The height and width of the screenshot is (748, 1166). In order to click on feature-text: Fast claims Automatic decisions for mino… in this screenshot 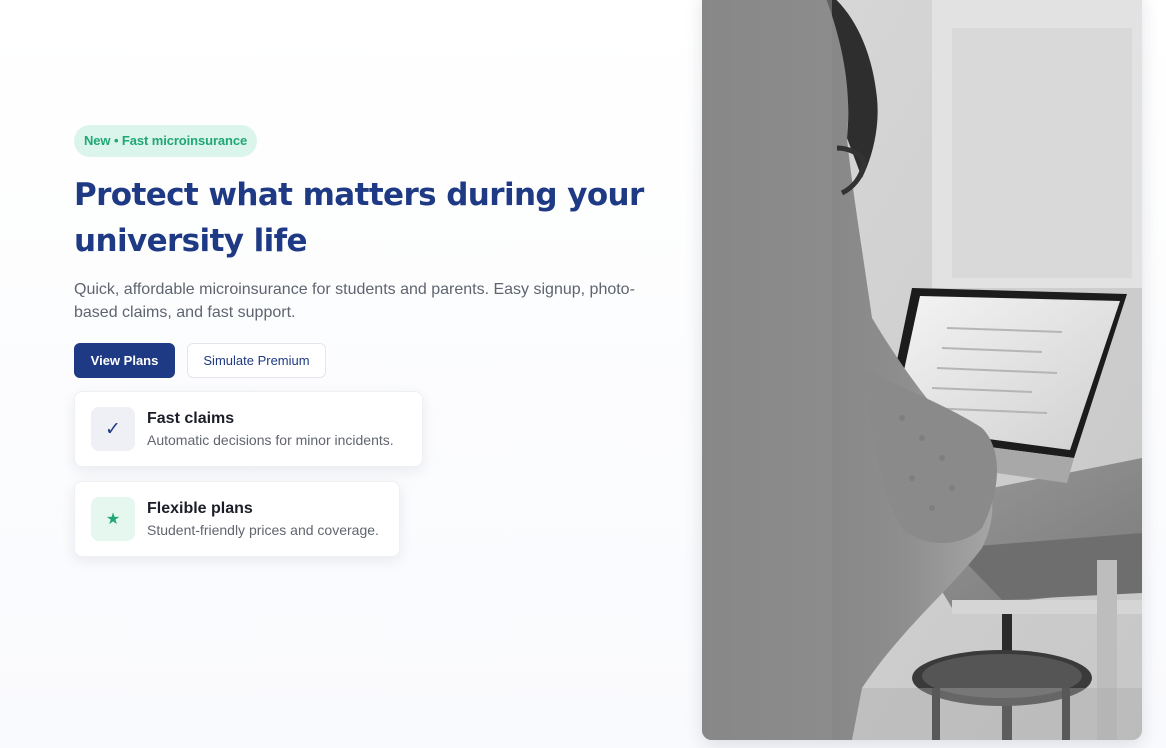, I will do `click(270, 429)`.